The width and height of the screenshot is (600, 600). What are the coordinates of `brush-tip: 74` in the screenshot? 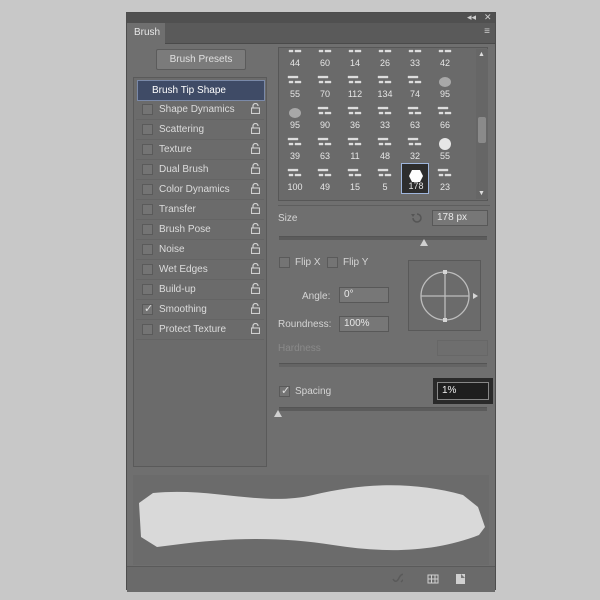 It's located at (415, 85).